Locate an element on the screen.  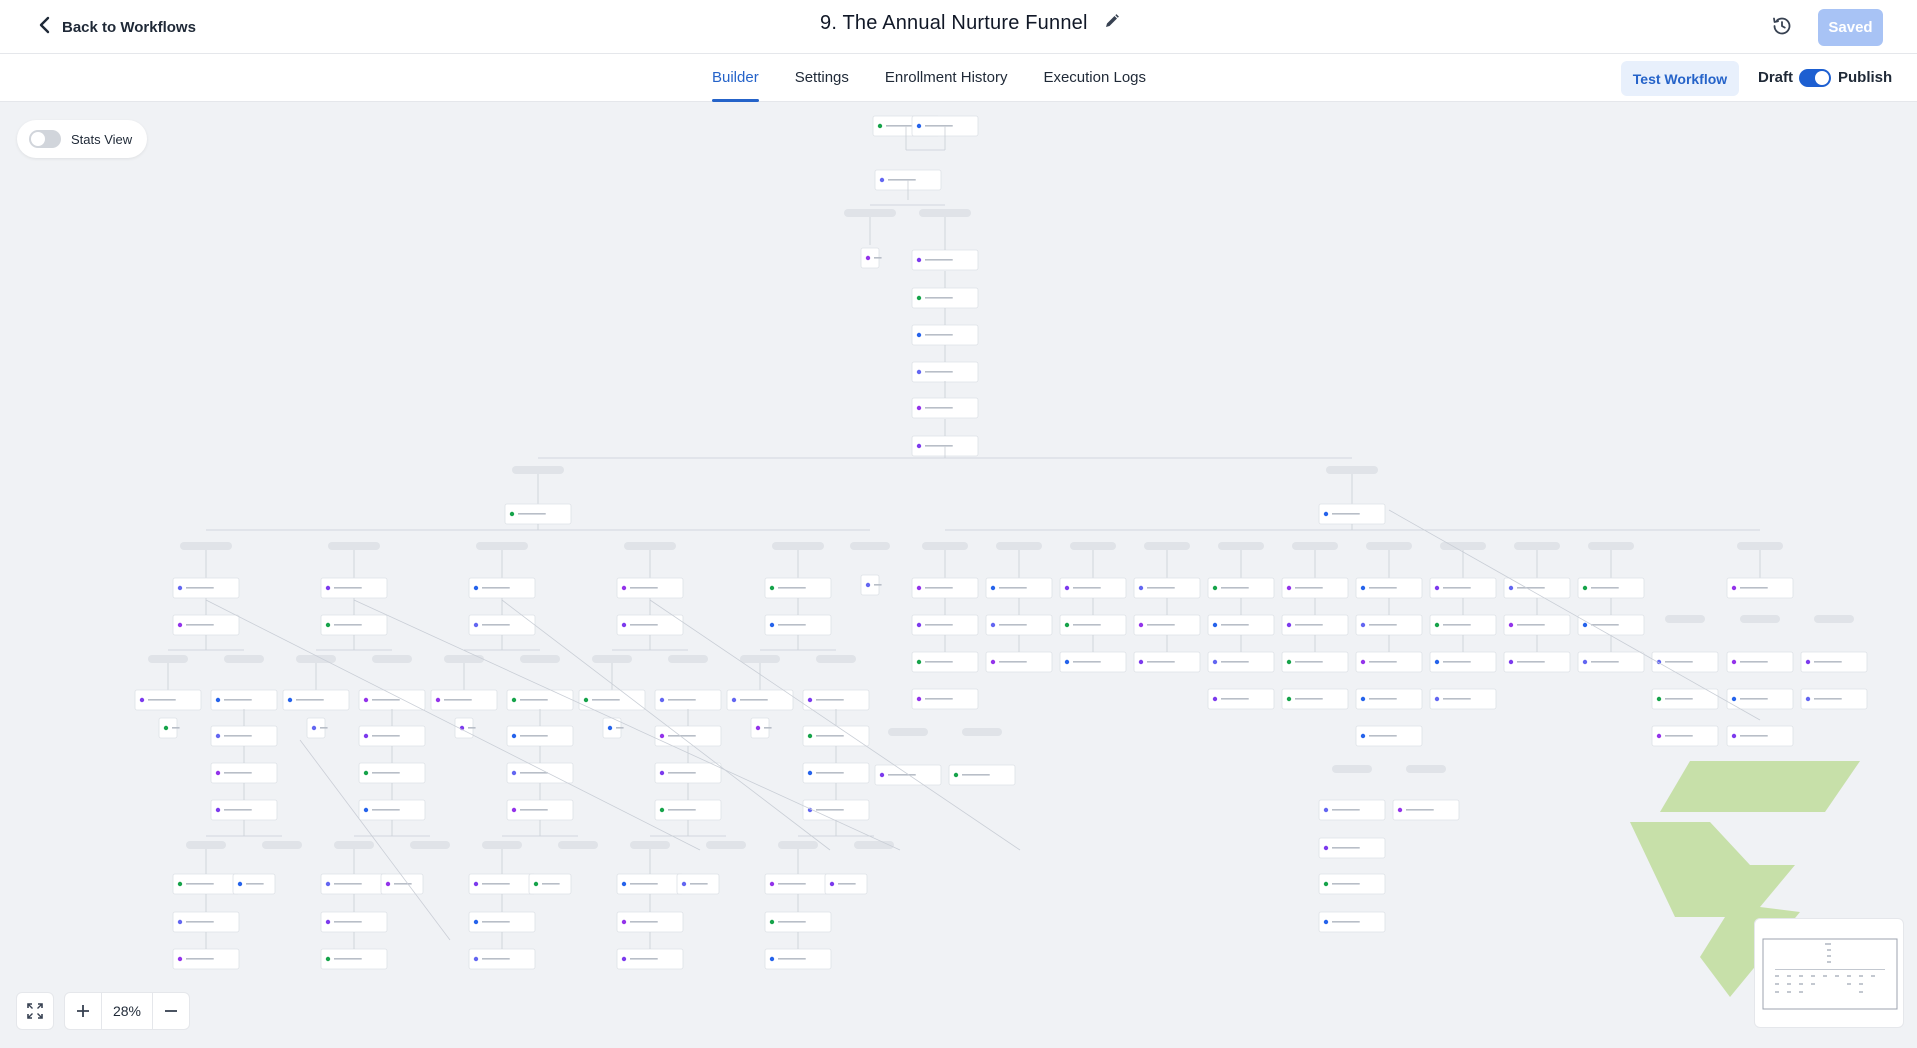
plus-icon is located at coordinates (83, 1011).